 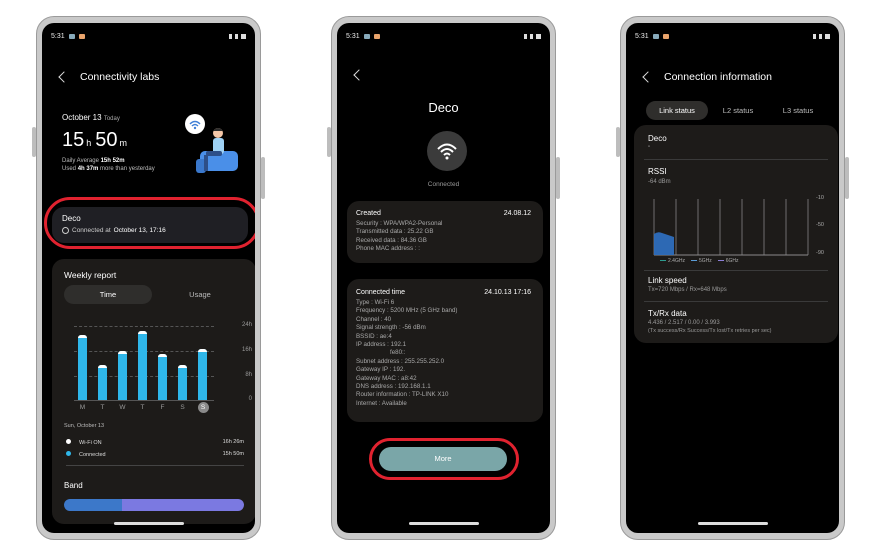 What do you see at coordinates (163, 362) in the screenshot?
I see `weekly-bar-chart: 24h 16h 8h 0` at bounding box center [163, 362].